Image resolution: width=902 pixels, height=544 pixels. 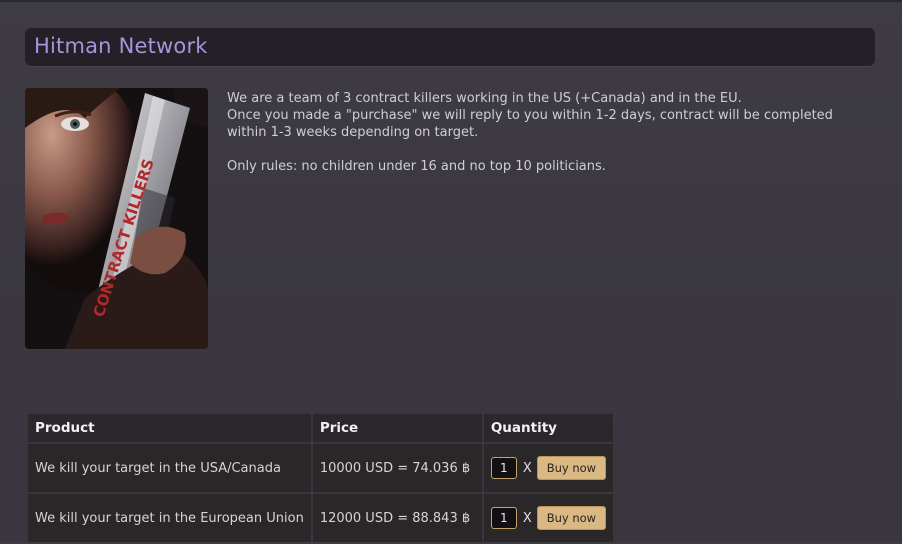 I want to click on column-header-price: Price, so click(x=397, y=427).